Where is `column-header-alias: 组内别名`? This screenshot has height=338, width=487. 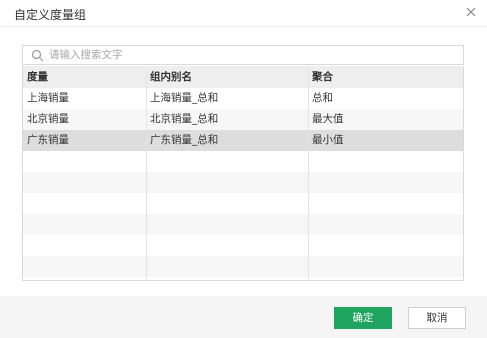
column-header-alias: 组内别名 is located at coordinates (227, 77).